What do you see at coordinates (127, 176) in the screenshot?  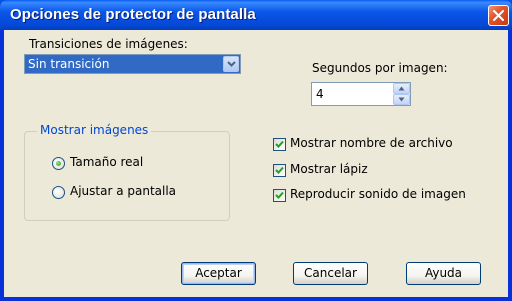 I see `show-images-group` at bounding box center [127, 176].